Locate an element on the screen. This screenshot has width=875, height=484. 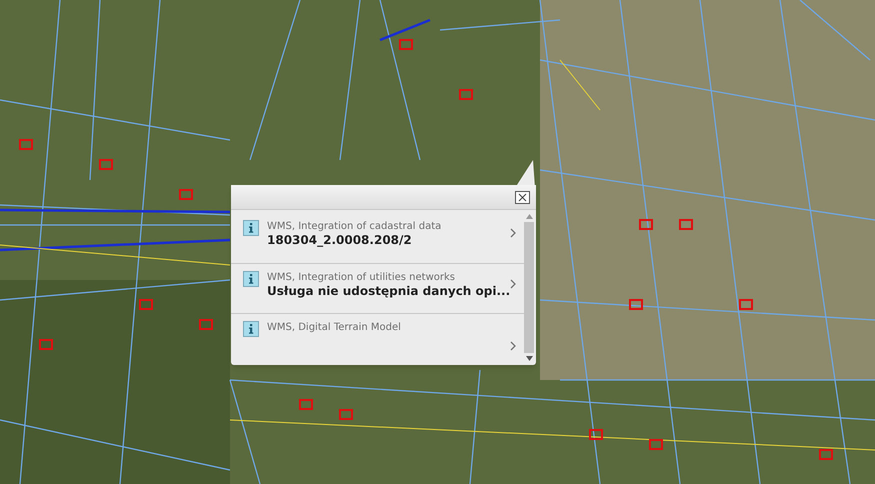
scroll-down-icon is located at coordinates (529, 358).